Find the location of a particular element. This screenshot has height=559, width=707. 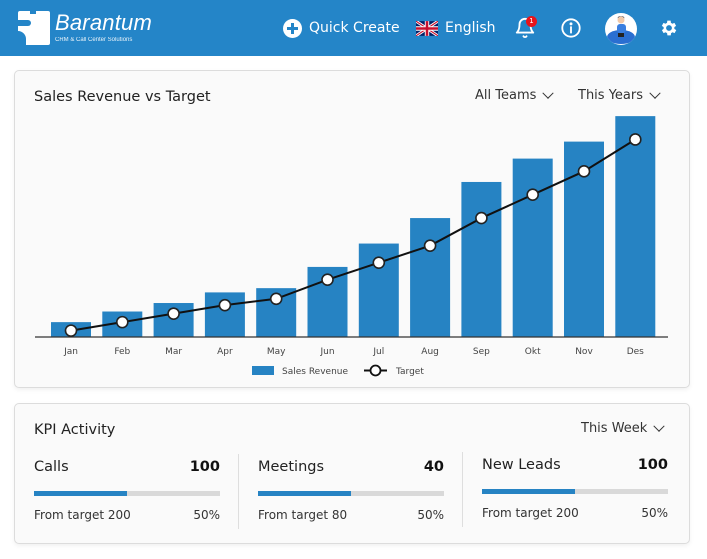

target-point-des is located at coordinates (635, 139).